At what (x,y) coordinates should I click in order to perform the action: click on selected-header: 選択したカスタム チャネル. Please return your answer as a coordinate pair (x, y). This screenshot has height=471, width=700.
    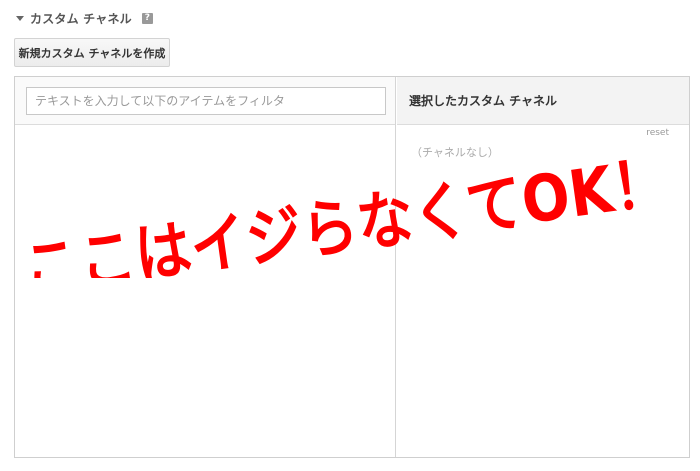
    Looking at the image, I should click on (543, 101).